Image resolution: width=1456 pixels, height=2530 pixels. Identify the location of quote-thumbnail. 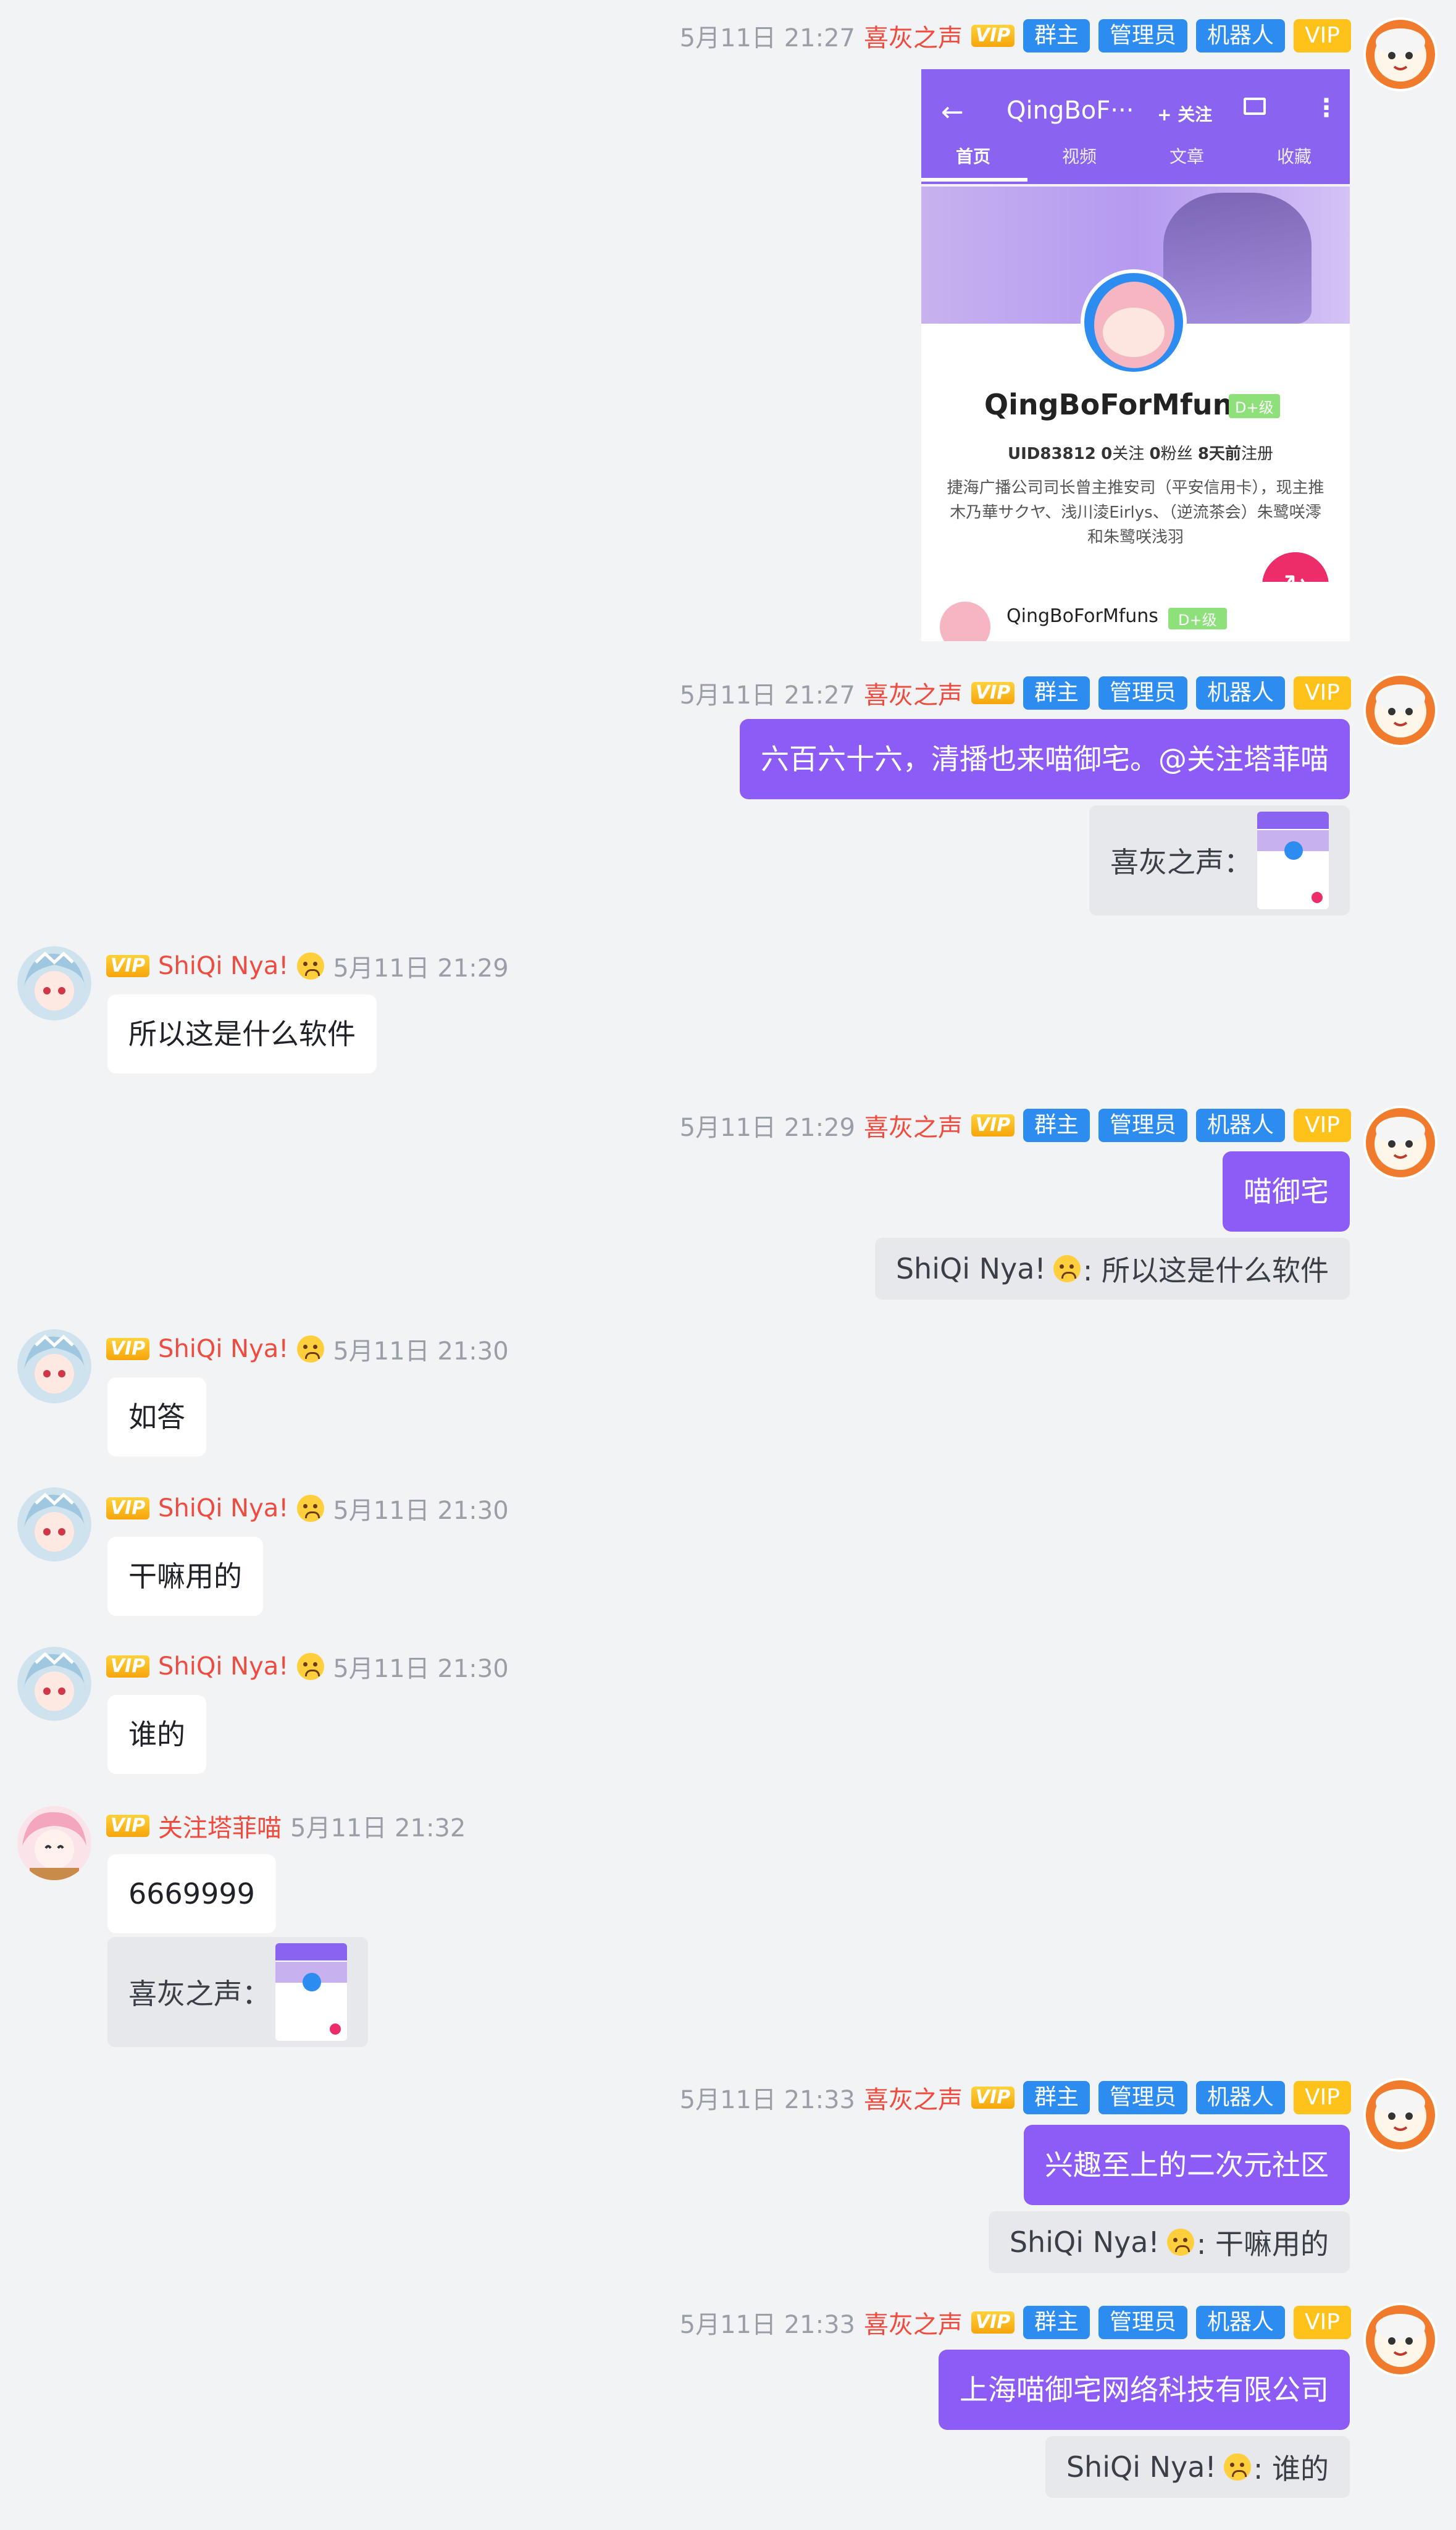
(1293, 860).